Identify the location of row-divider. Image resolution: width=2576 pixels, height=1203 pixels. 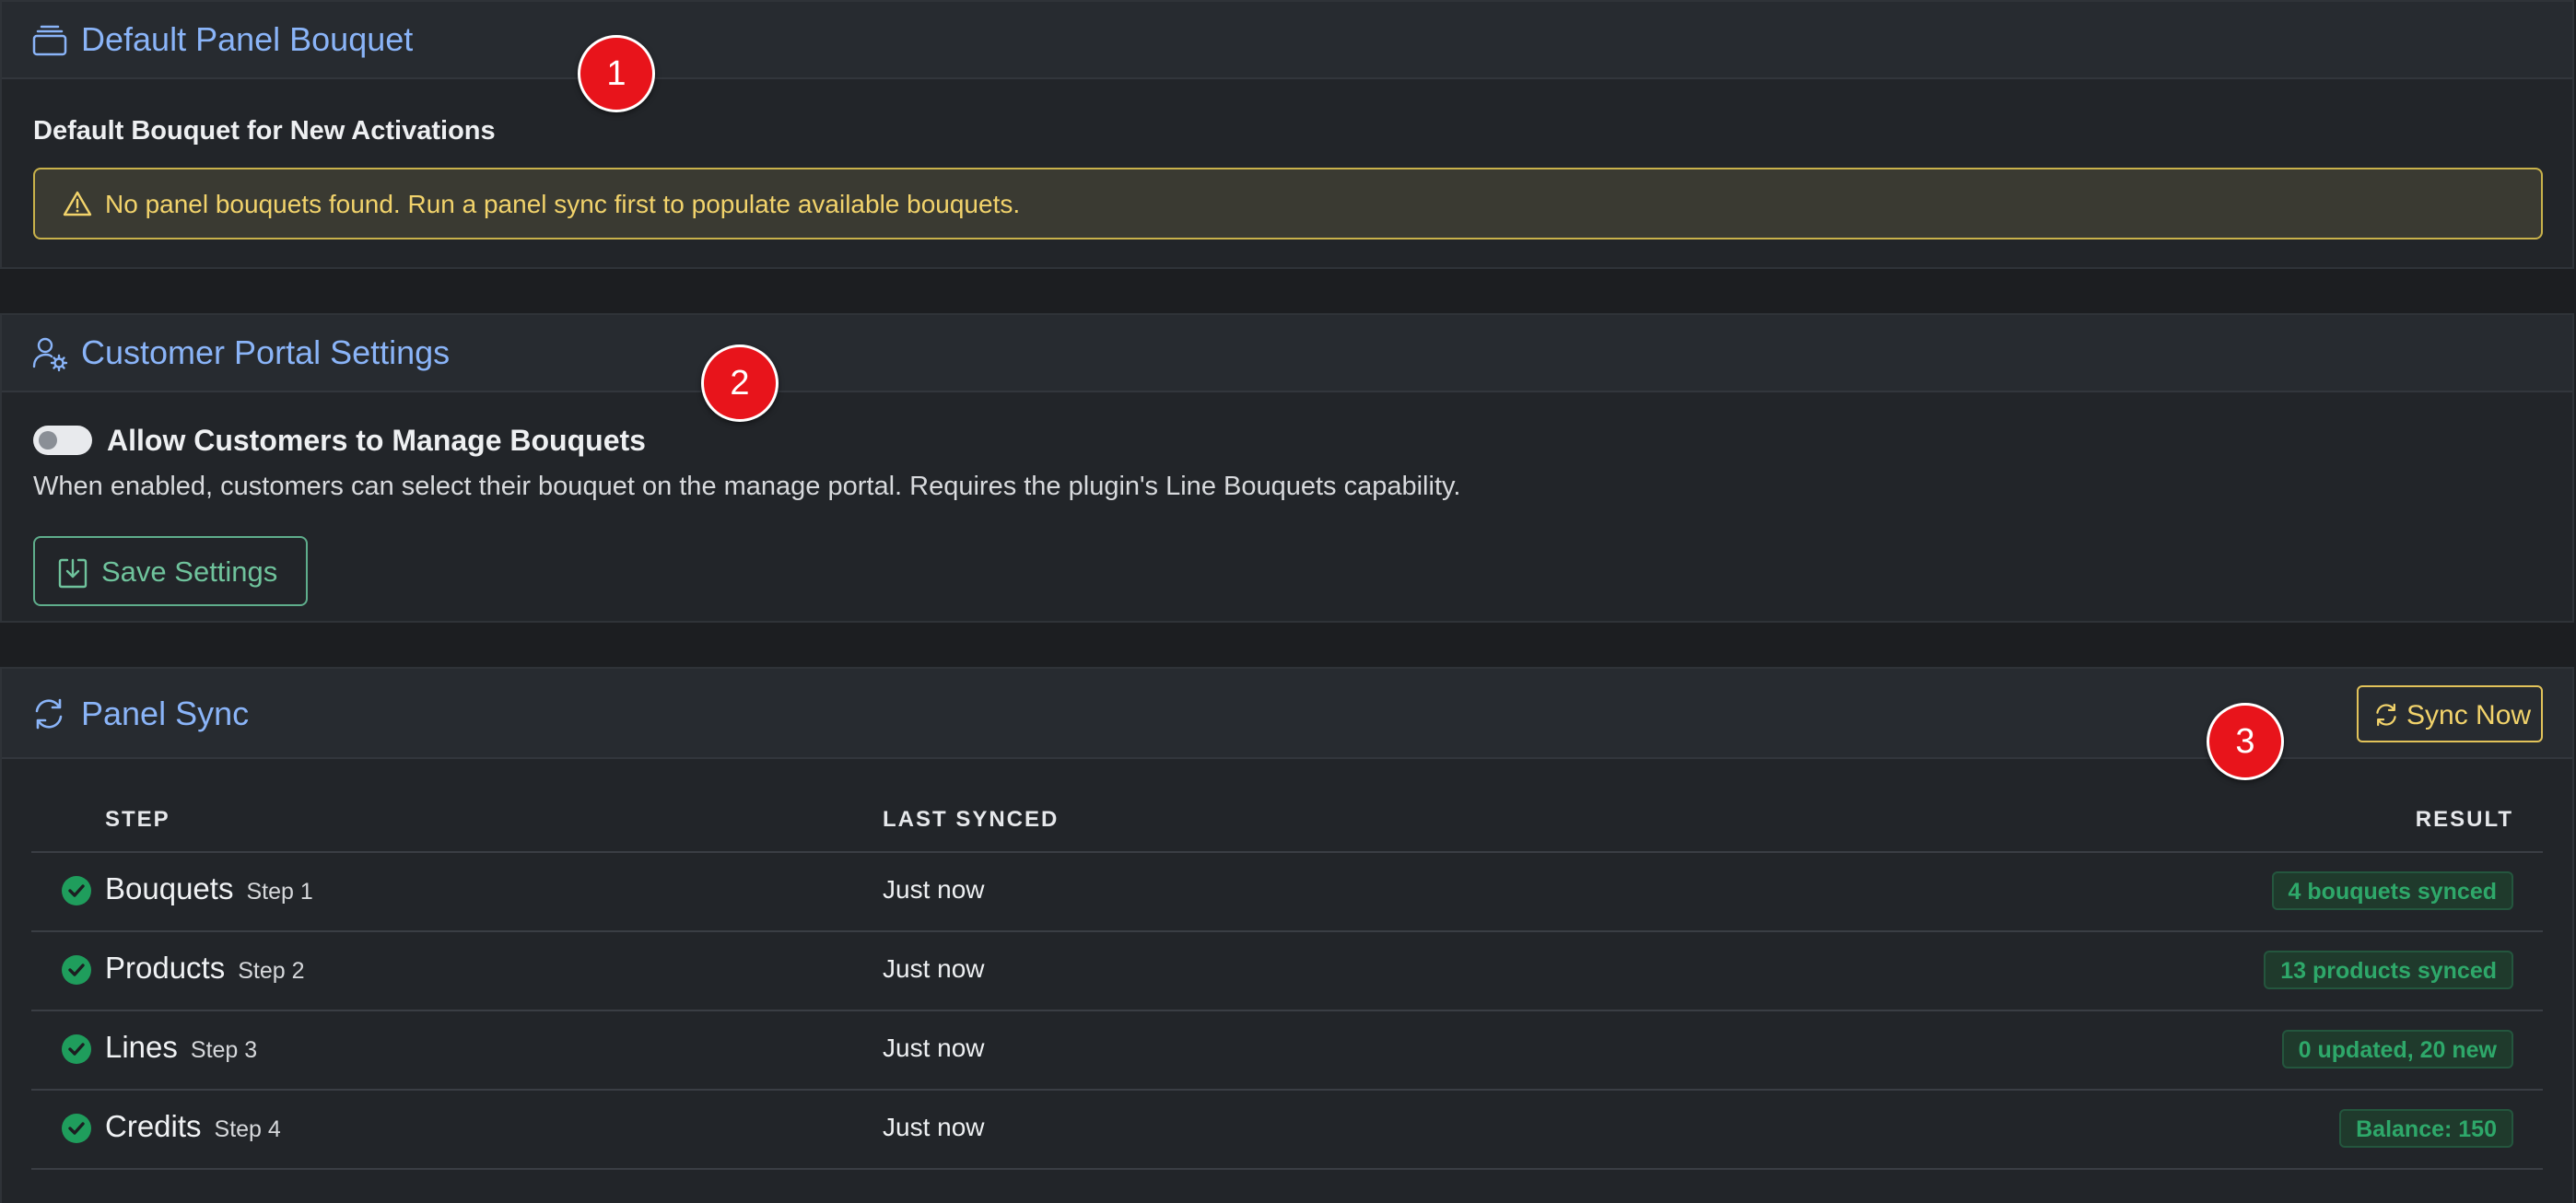
(1287, 1169).